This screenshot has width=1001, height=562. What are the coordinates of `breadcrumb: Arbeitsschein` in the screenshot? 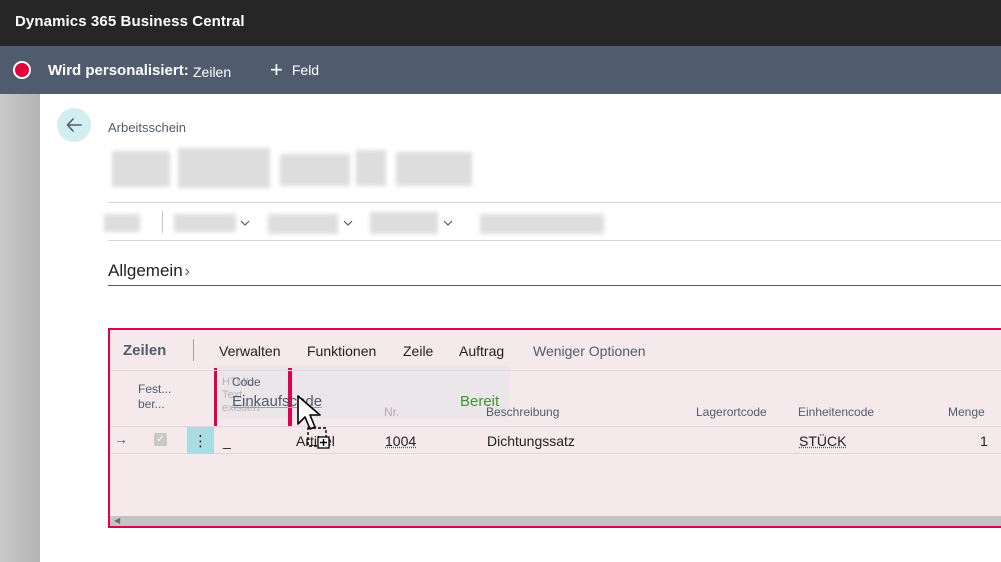 It's located at (147, 127).